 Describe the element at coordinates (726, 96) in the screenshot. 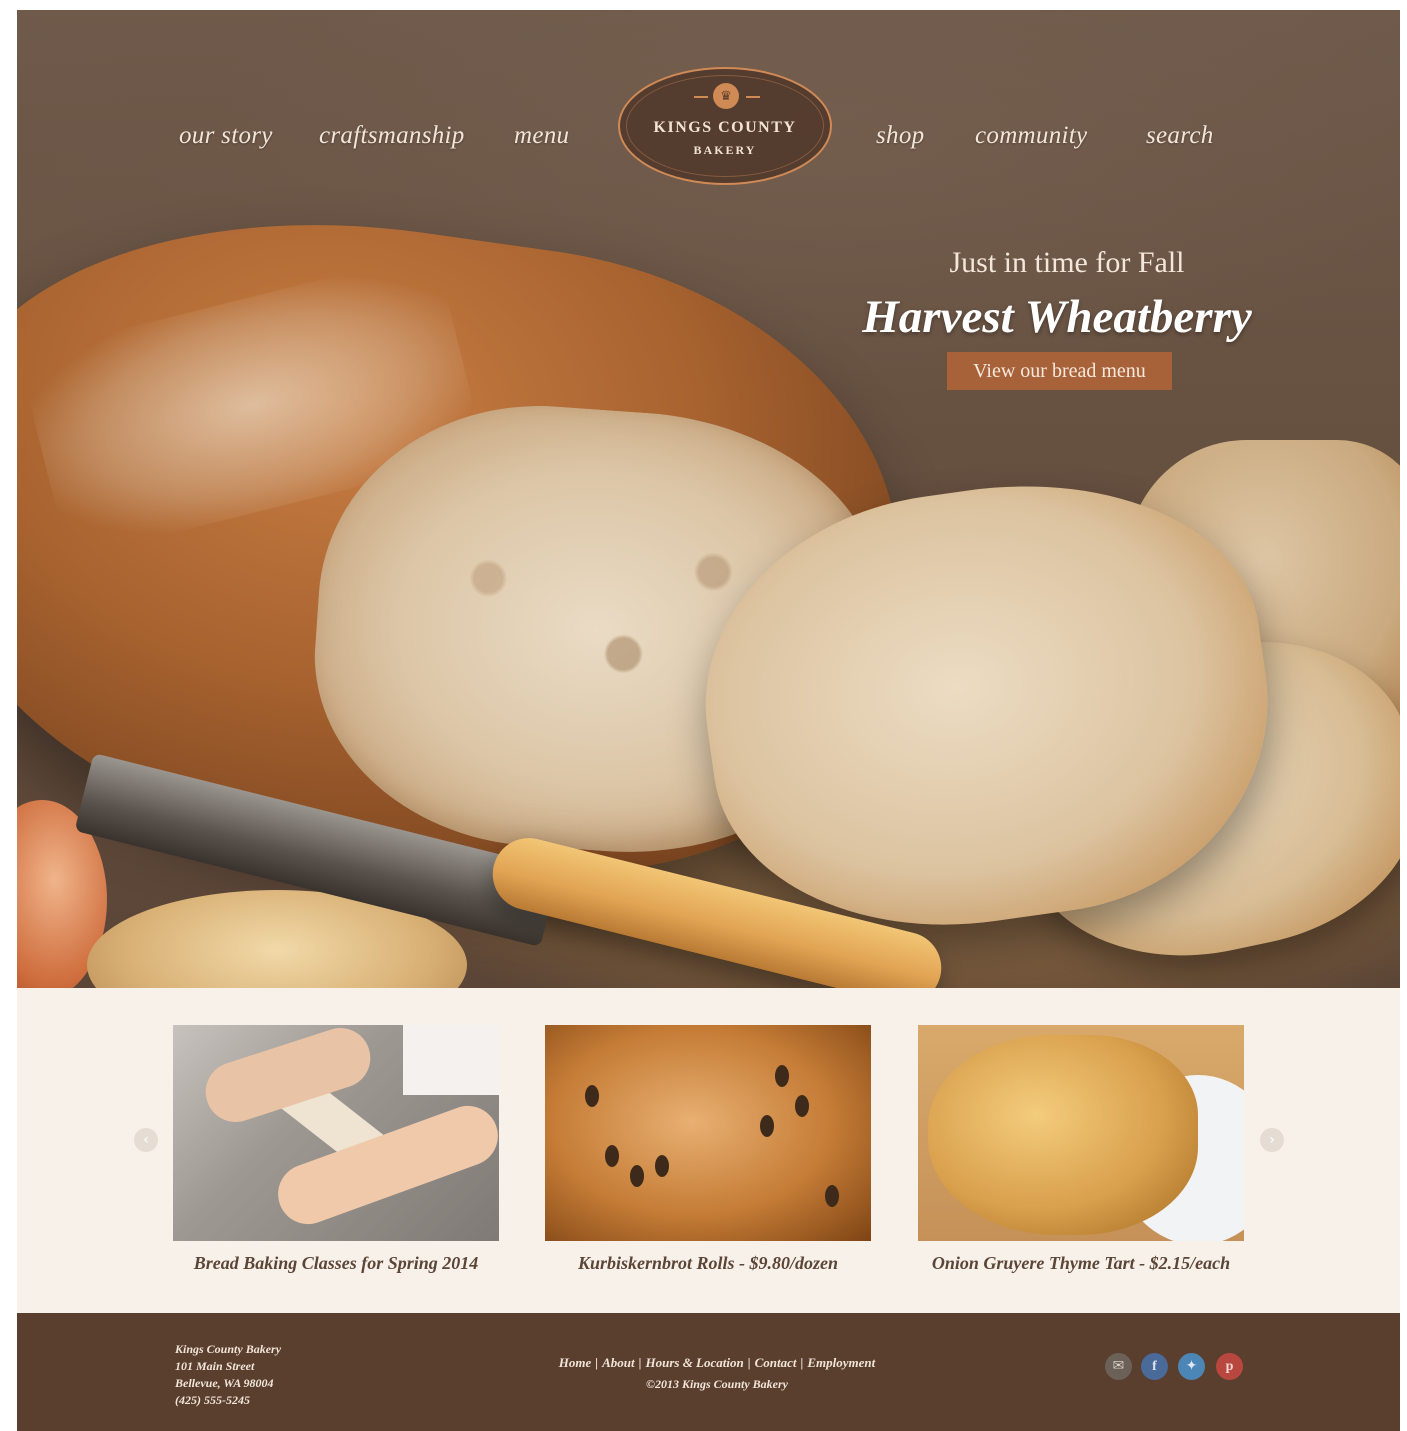

I see `crown-icon: ♛` at that location.